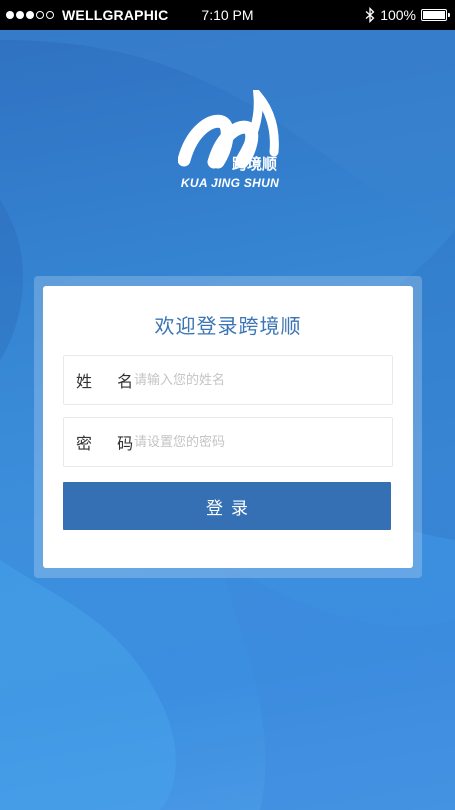 The height and width of the screenshot is (810, 455). What do you see at coordinates (263, 380) in the screenshot?
I see `name-input` at bounding box center [263, 380].